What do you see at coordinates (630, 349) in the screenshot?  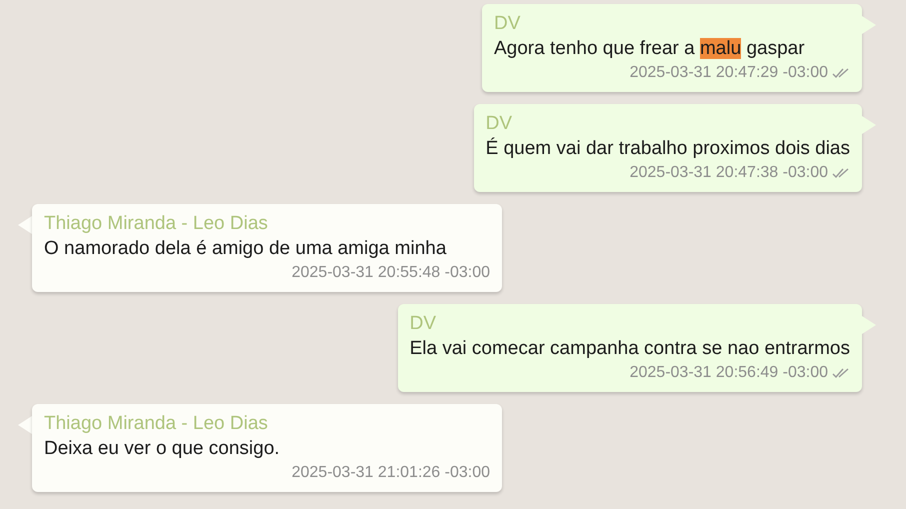 I see `message-text: Ela vai comecar campanha contra se nao entrarmos` at bounding box center [630, 349].